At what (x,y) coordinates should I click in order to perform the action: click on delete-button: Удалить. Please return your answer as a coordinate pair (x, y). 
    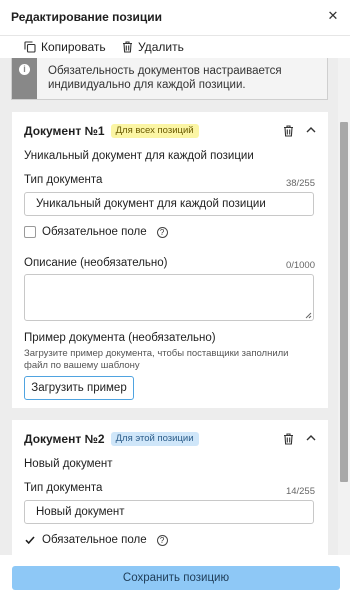
    Looking at the image, I should click on (153, 47).